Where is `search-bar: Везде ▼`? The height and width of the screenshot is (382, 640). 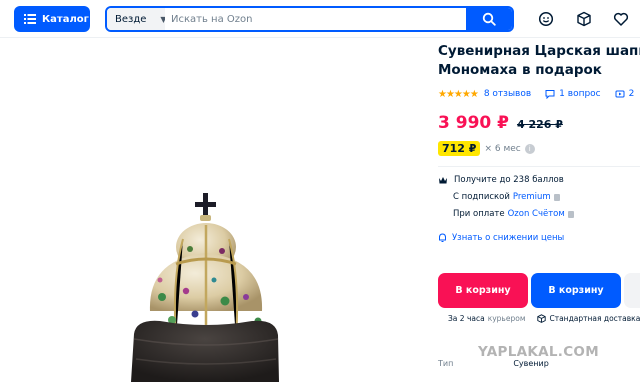
search-bar: Везде ▼ is located at coordinates (309, 19).